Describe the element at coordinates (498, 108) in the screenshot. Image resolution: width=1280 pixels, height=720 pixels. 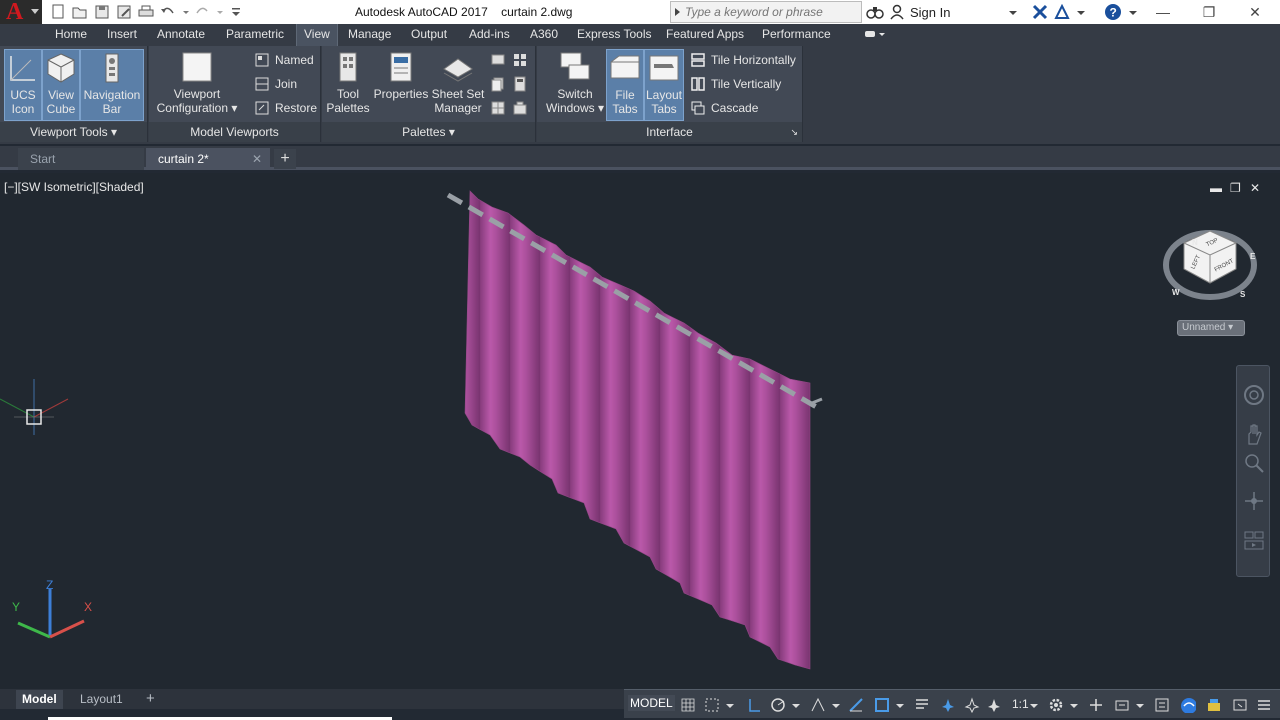
I see `markup-set-icon` at that location.